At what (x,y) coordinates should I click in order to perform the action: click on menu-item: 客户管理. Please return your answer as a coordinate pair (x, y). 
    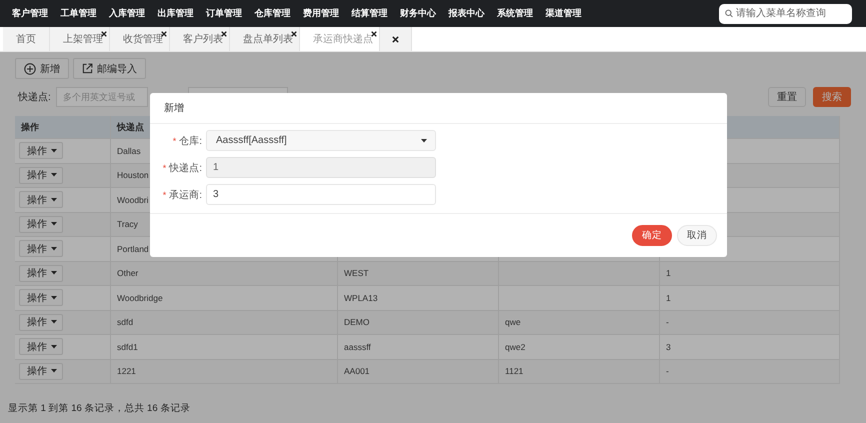
    Looking at the image, I should click on (36, 13).